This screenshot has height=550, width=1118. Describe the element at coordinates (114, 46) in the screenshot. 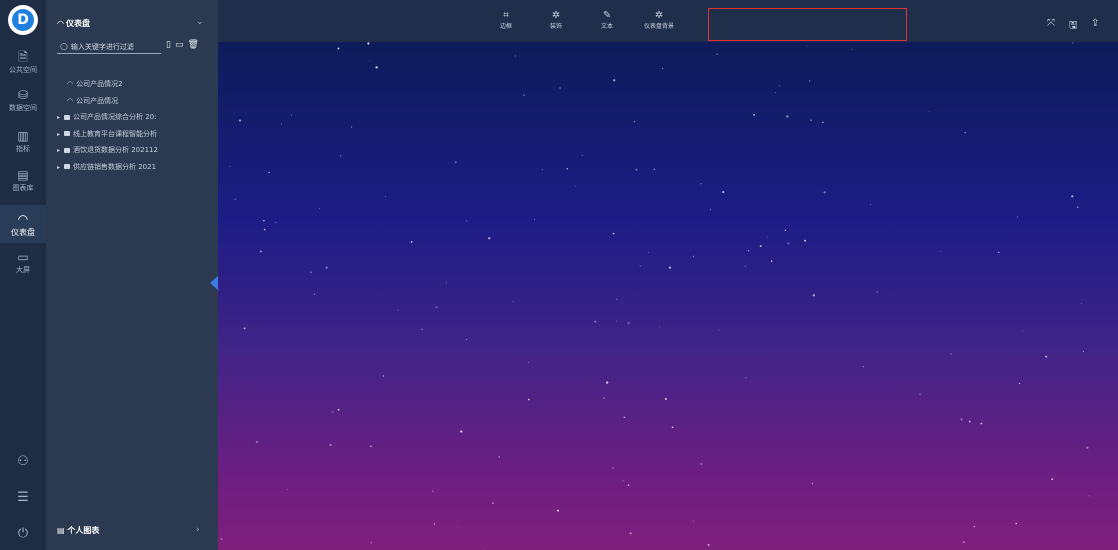

I see `search-input` at that location.